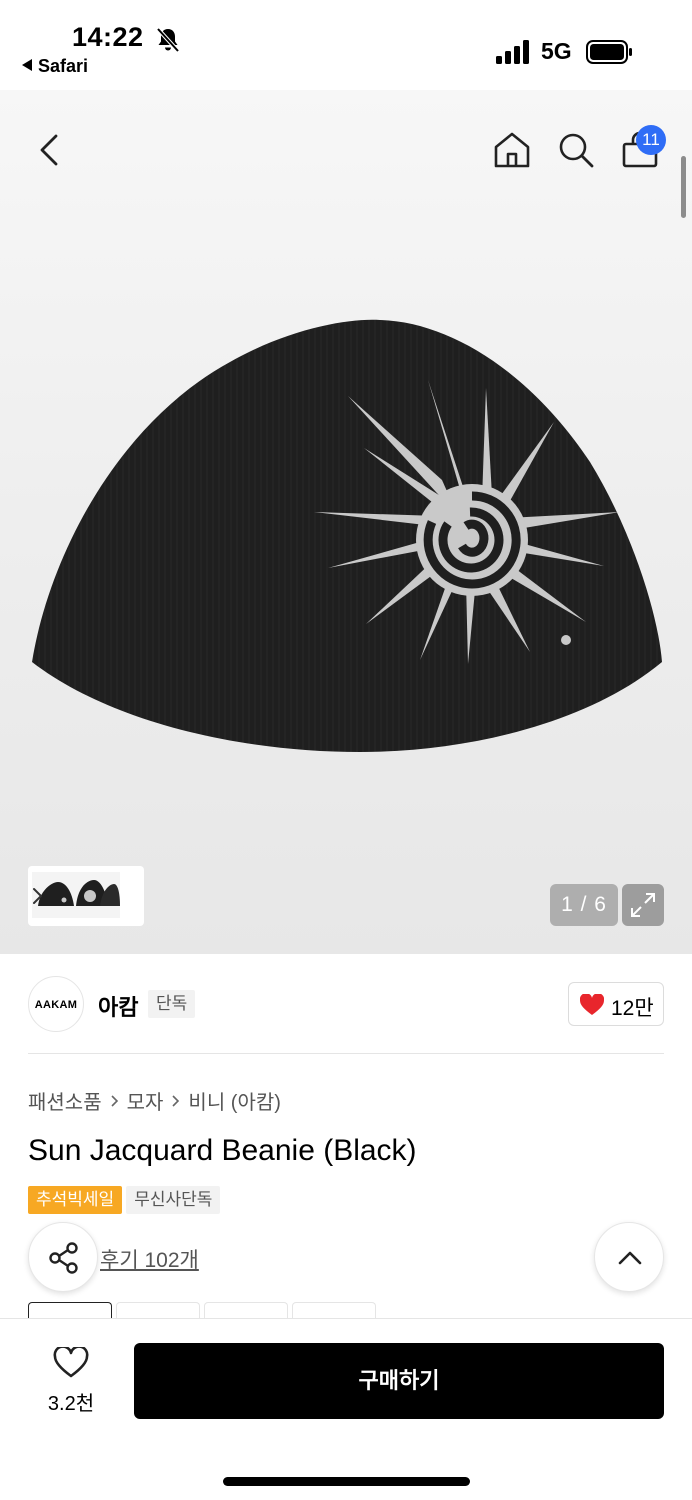  I want to click on back-to-app-link: Safari, so click(55, 66).